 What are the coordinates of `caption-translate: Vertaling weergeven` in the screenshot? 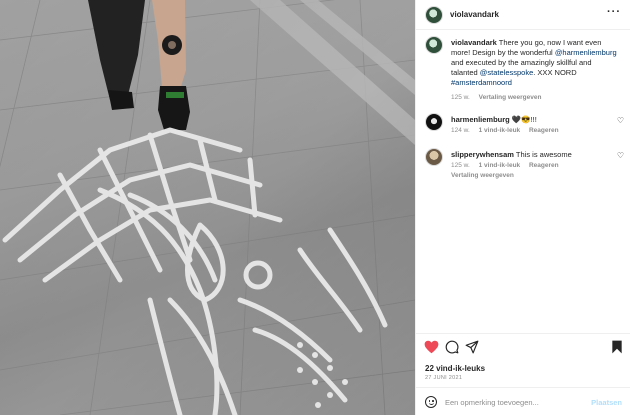 It's located at (510, 97).